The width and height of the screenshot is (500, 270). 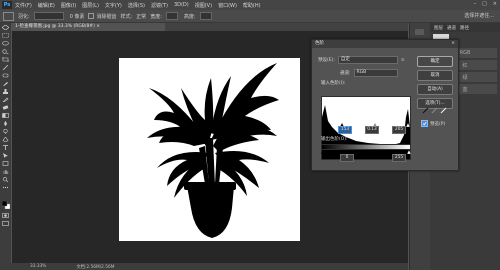 I want to click on preview-label: 预览(P), so click(x=438, y=124).